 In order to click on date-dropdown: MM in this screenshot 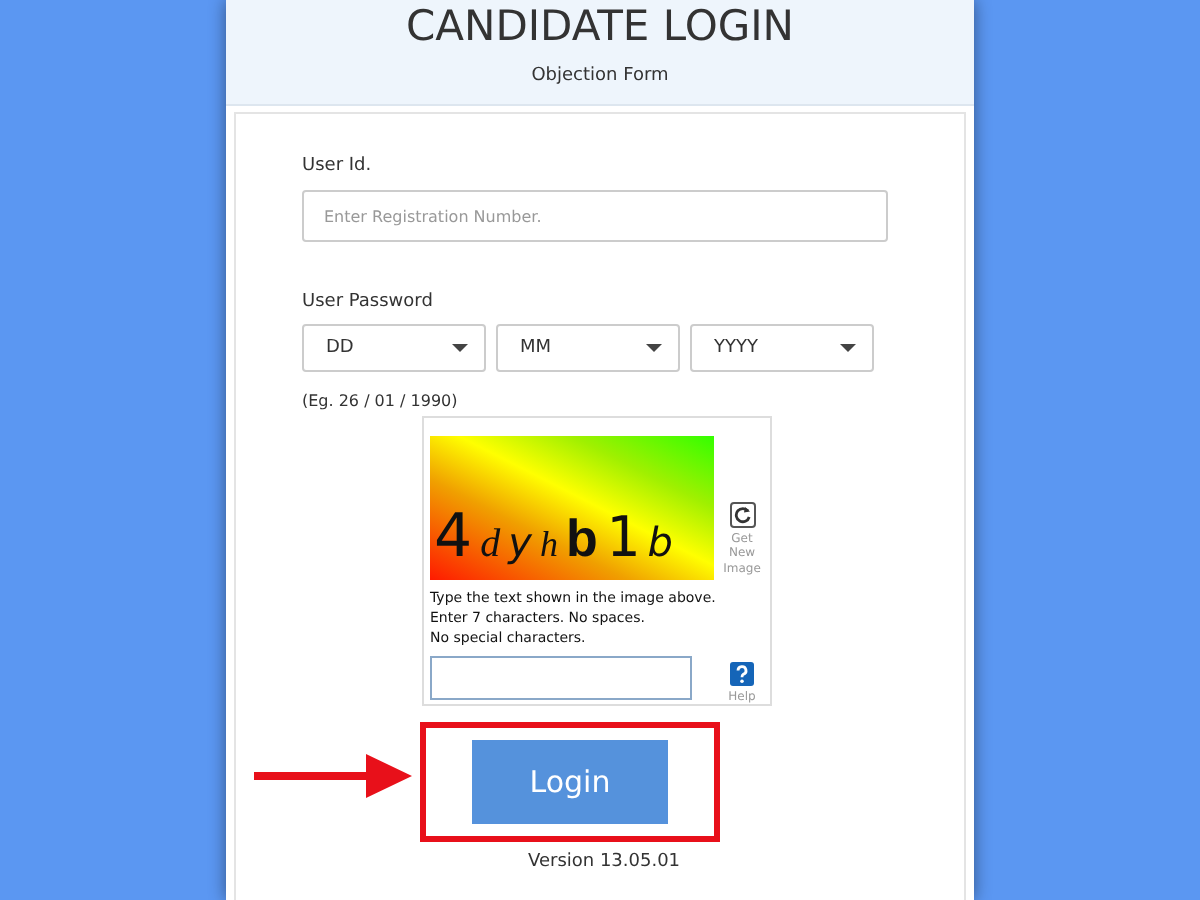, I will do `click(588, 348)`.